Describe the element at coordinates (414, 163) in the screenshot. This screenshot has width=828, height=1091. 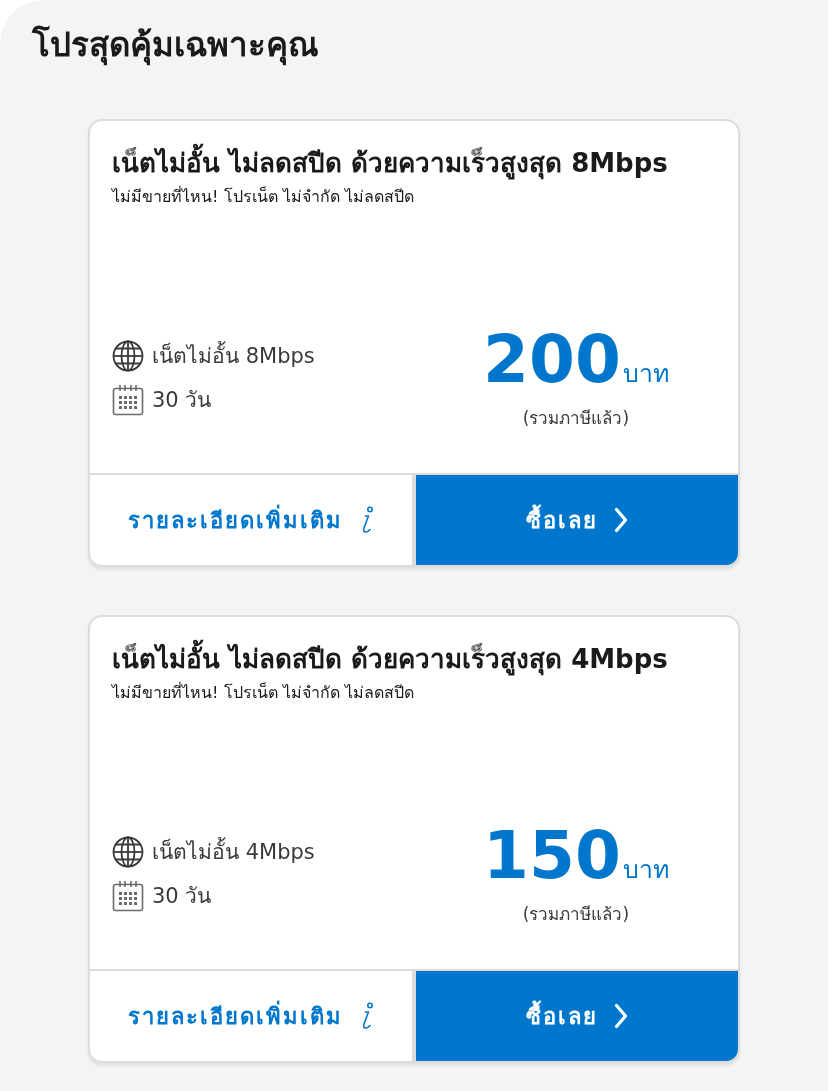
I see `offer-title: เน็ตไม่อั้น ไม่ลดสปีด ด้วยความเร็วสูงสุด 8Mbps` at that location.